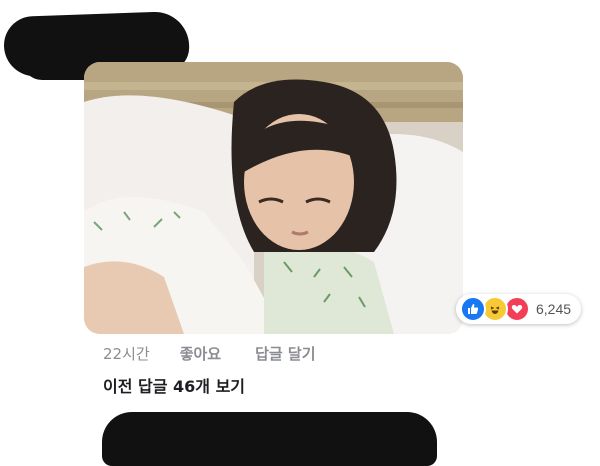 This screenshot has height=466, width=600. What do you see at coordinates (473, 309) in the screenshot?
I see `like-icon` at bounding box center [473, 309].